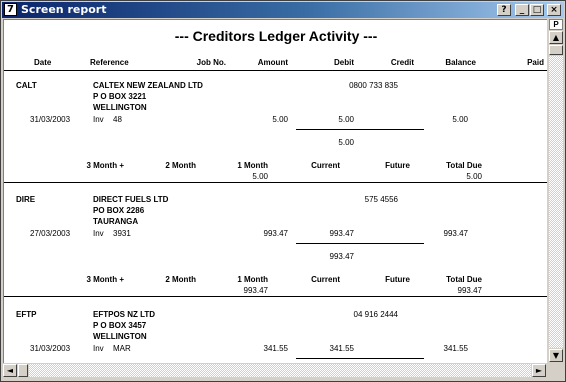  Describe the element at coordinates (120, 96) in the screenshot. I see `creditor-address: P O BOX 3221` at that location.